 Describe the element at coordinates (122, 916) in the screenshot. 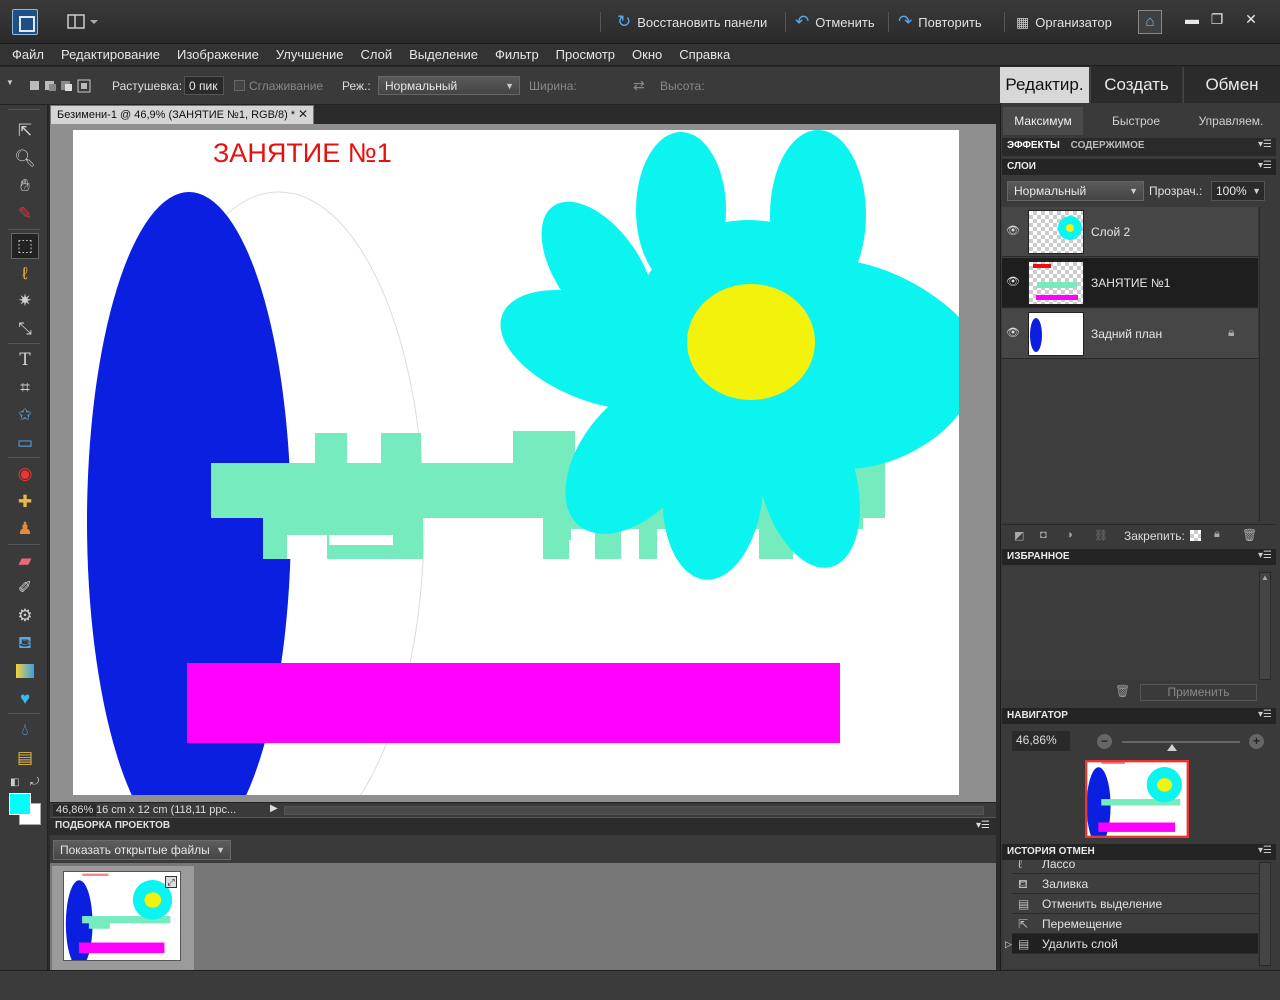

I see `document-thumbnail` at that location.